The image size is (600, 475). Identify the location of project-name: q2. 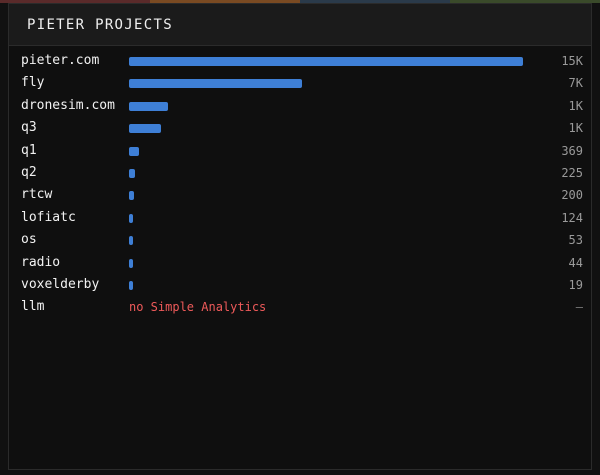
(29, 172).